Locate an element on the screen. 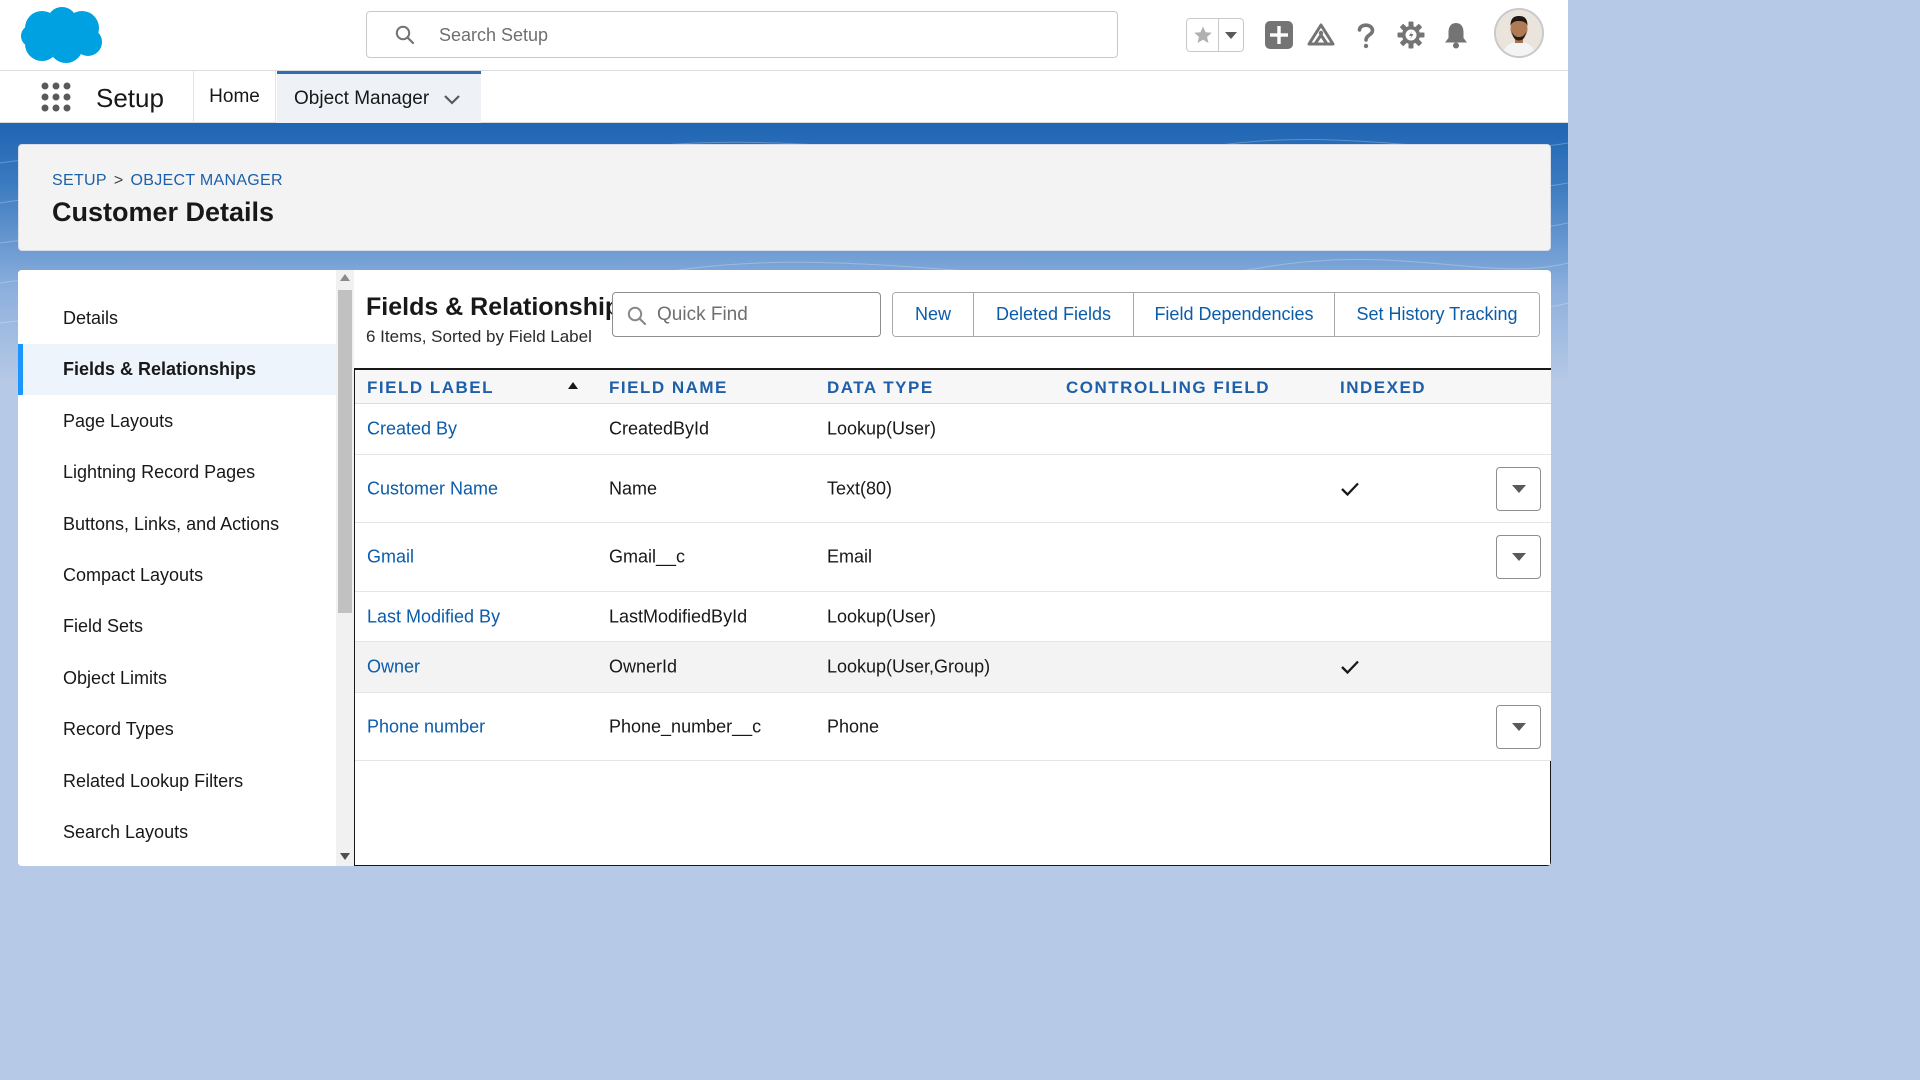 The image size is (1920, 1080). table-row: Customer Name Name Text(80) is located at coordinates (953, 489).